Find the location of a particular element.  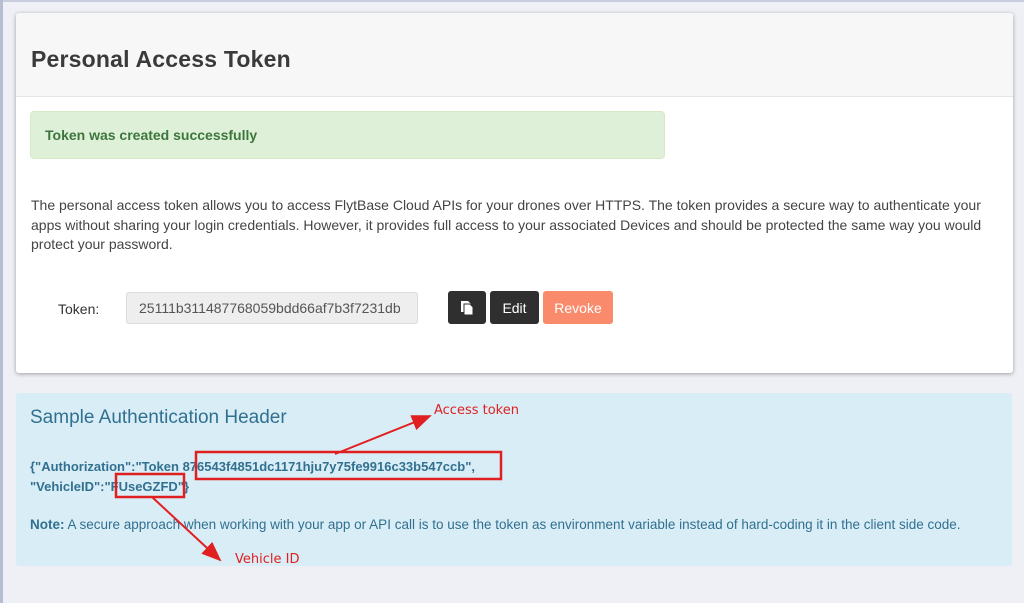

vehicle-code-line: "VehicleID":"FUseGZFD"} is located at coordinates (109, 486).